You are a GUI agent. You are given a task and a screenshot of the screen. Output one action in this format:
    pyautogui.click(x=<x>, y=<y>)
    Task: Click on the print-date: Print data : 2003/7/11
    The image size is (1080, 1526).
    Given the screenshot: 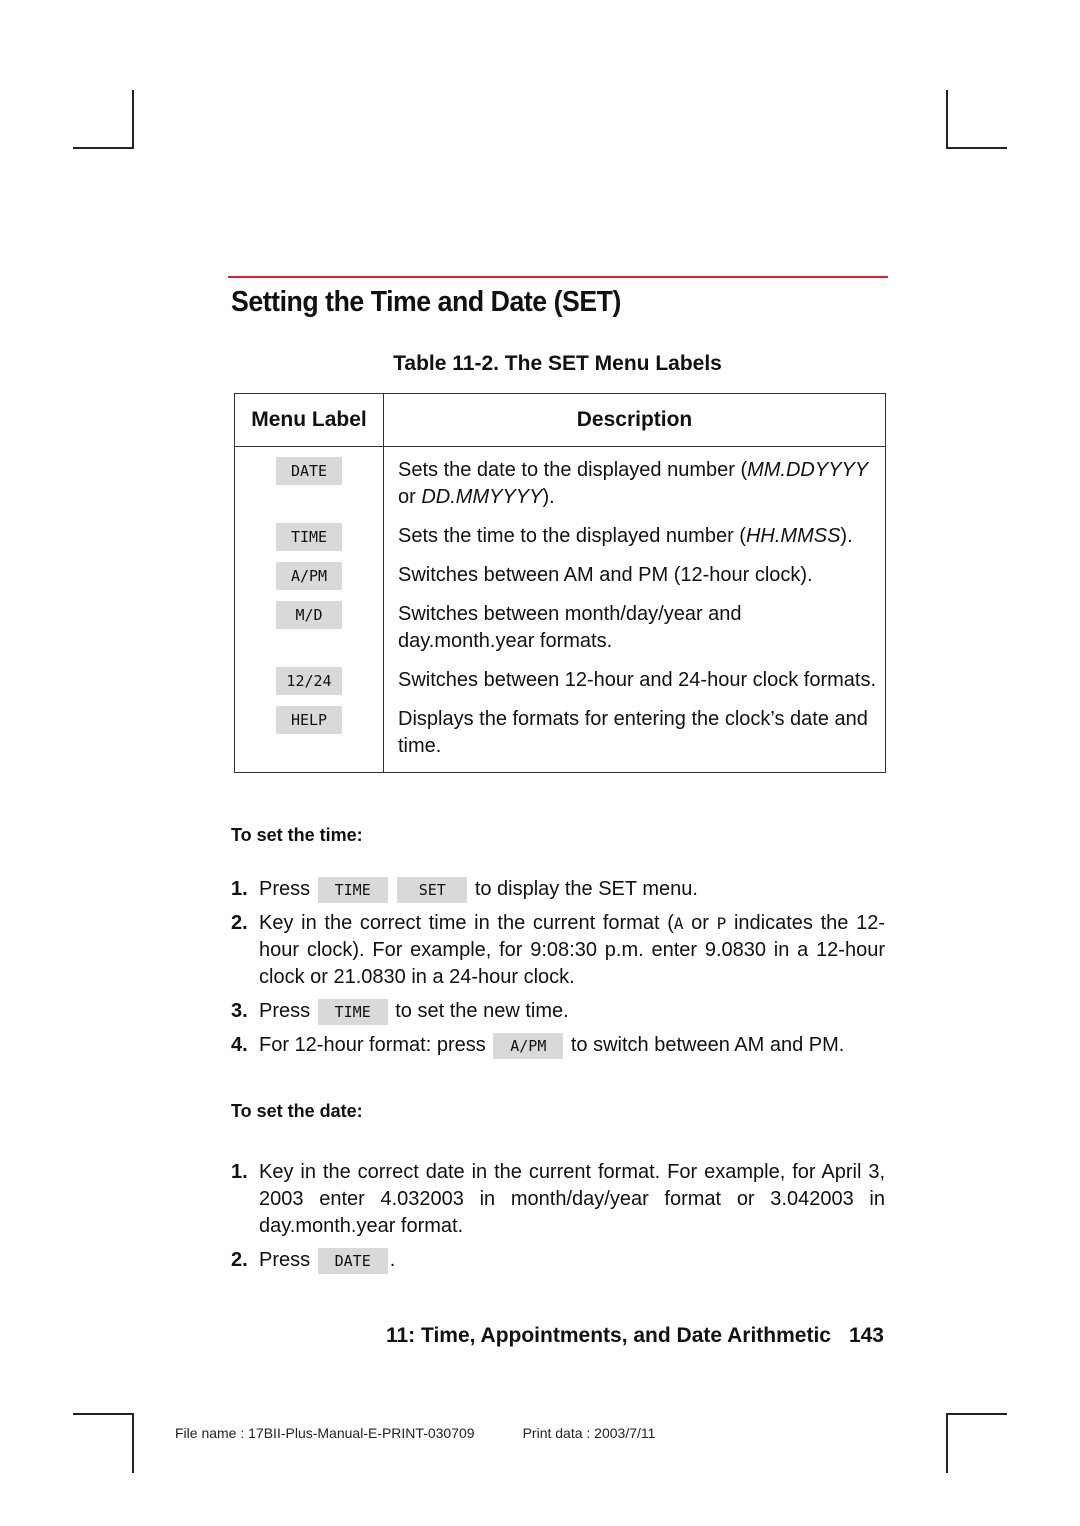 What is the action you would take?
    pyautogui.click(x=589, y=1433)
    